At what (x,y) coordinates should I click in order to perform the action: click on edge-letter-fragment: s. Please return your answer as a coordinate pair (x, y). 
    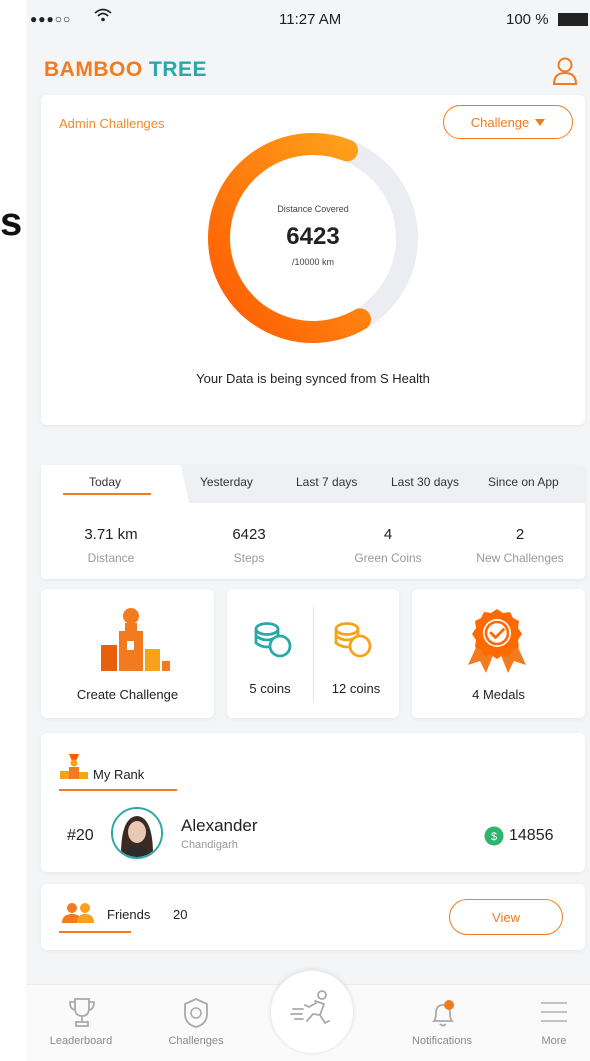
    Looking at the image, I should click on (11, 222).